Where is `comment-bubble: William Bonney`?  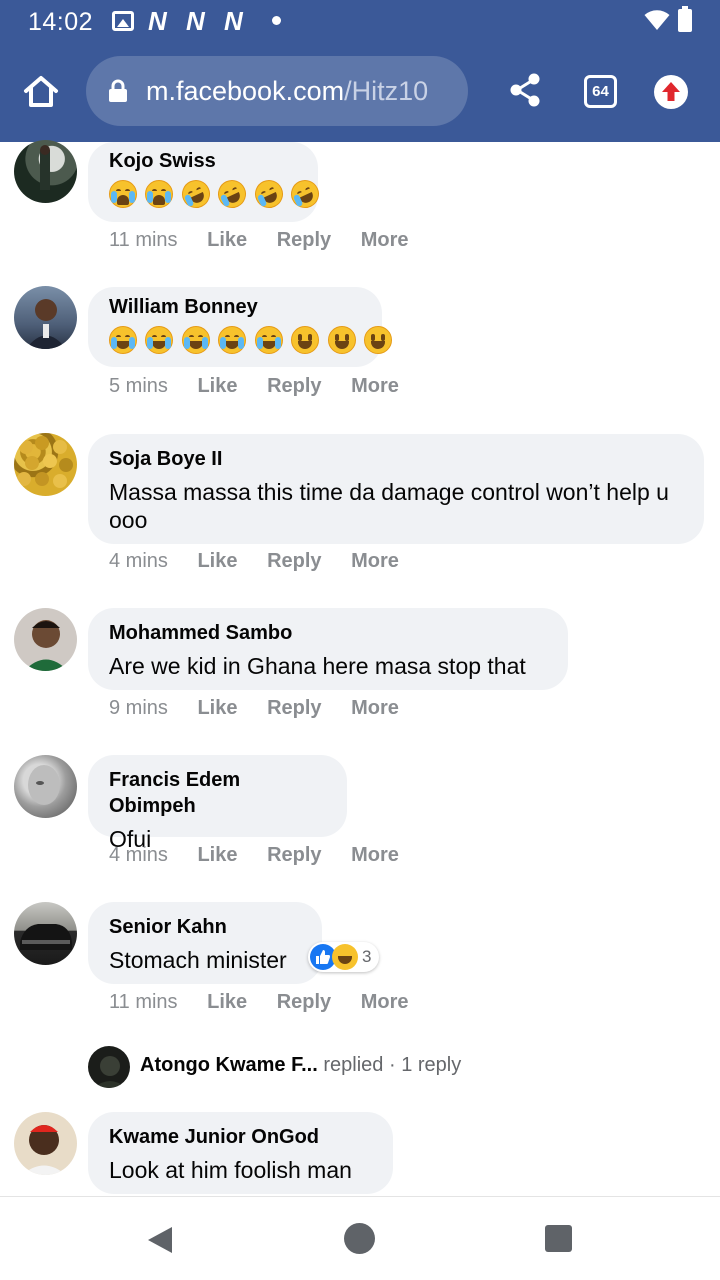
comment-bubble: William Bonney is located at coordinates (240, 327).